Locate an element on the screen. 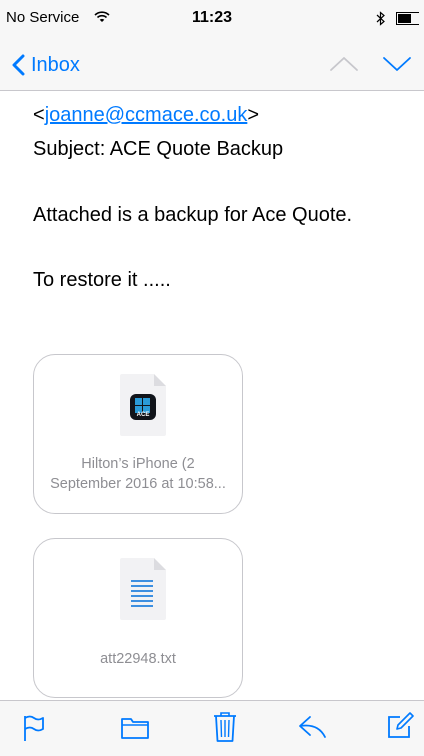 The height and width of the screenshot is (756, 424). status-bar: No Service 11:23 is located at coordinates (212, 20).